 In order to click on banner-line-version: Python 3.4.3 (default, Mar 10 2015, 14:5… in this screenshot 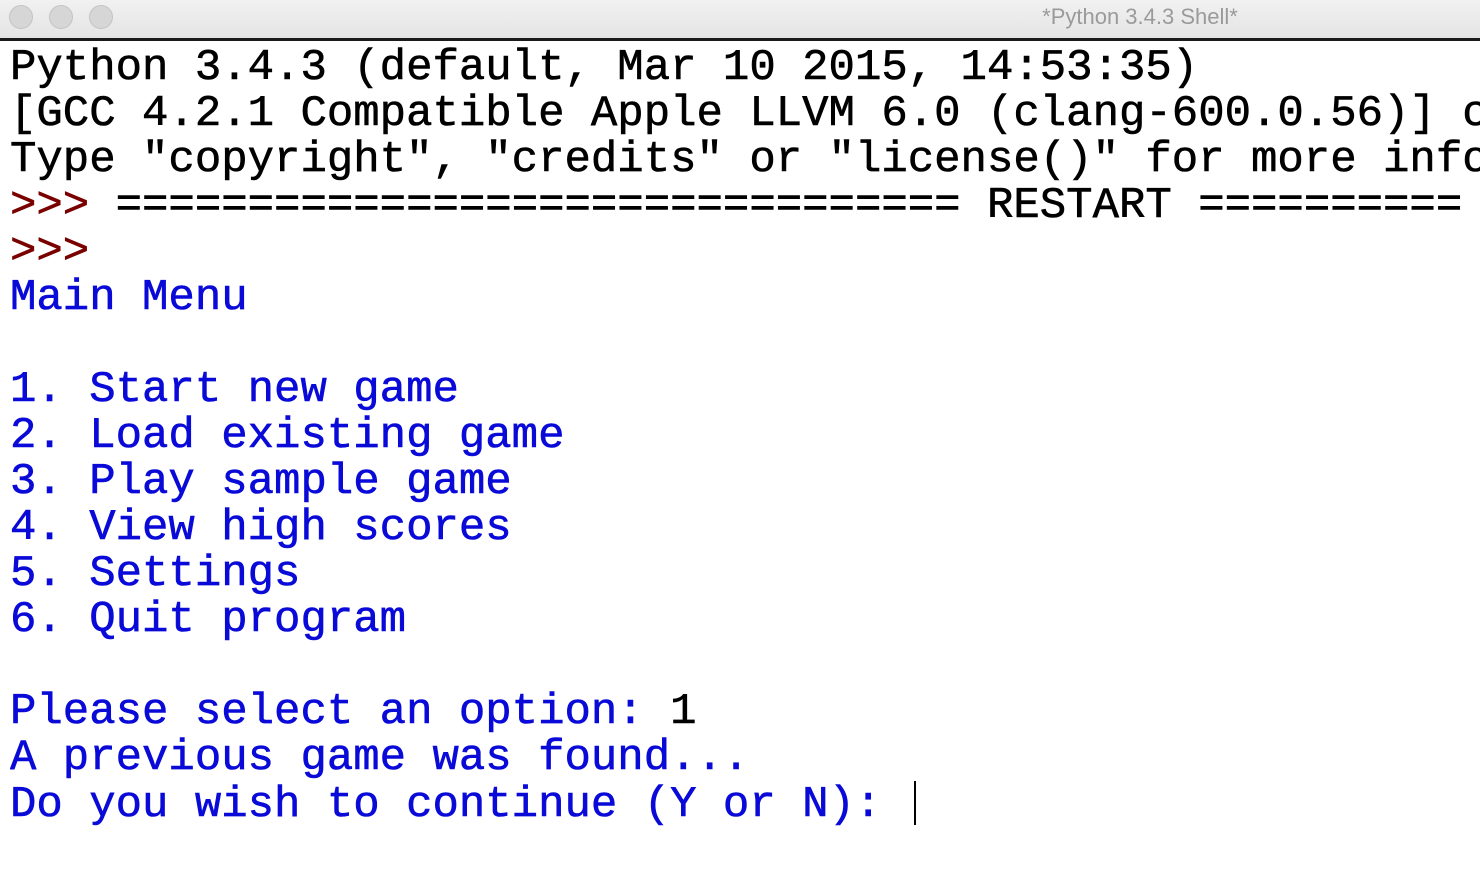, I will do `click(604, 68)`.